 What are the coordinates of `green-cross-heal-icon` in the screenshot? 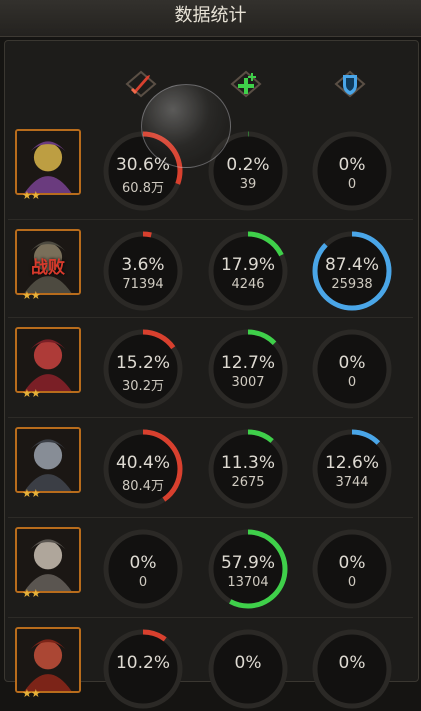 It's located at (246, 84).